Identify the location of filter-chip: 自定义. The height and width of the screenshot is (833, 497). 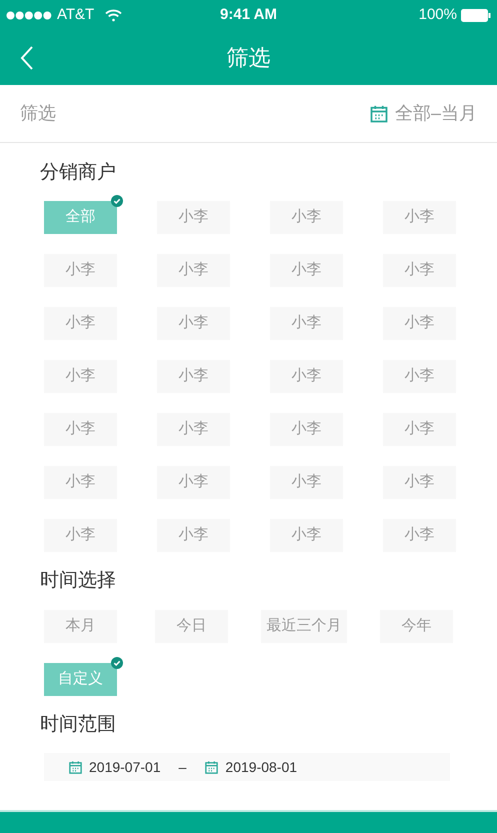
(80, 679).